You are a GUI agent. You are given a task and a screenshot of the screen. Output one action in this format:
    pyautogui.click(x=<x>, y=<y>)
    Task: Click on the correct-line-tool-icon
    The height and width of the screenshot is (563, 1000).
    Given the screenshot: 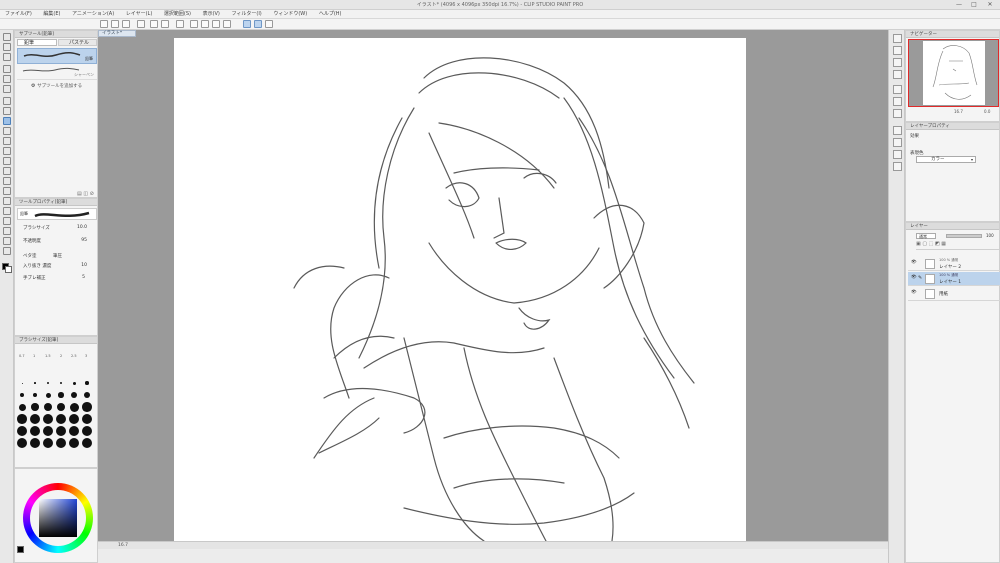 What is the action you would take?
    pyautogui.click(x=7, y=251)
    